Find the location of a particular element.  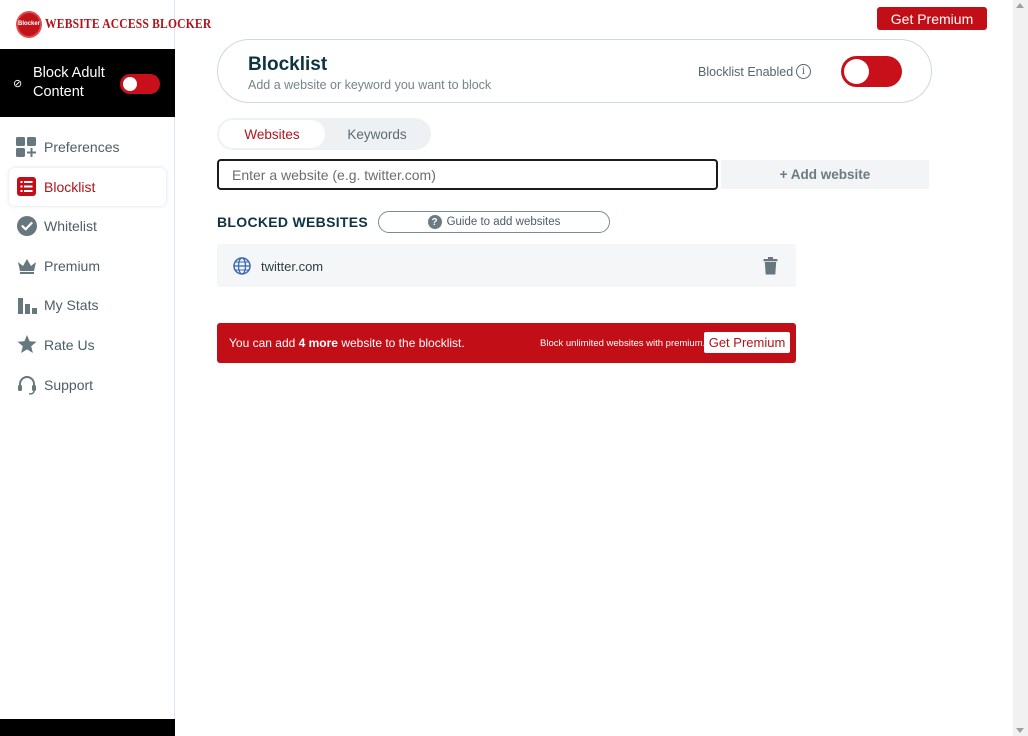

blocklist-enabled-toggle is located at coordinates (871, 71).